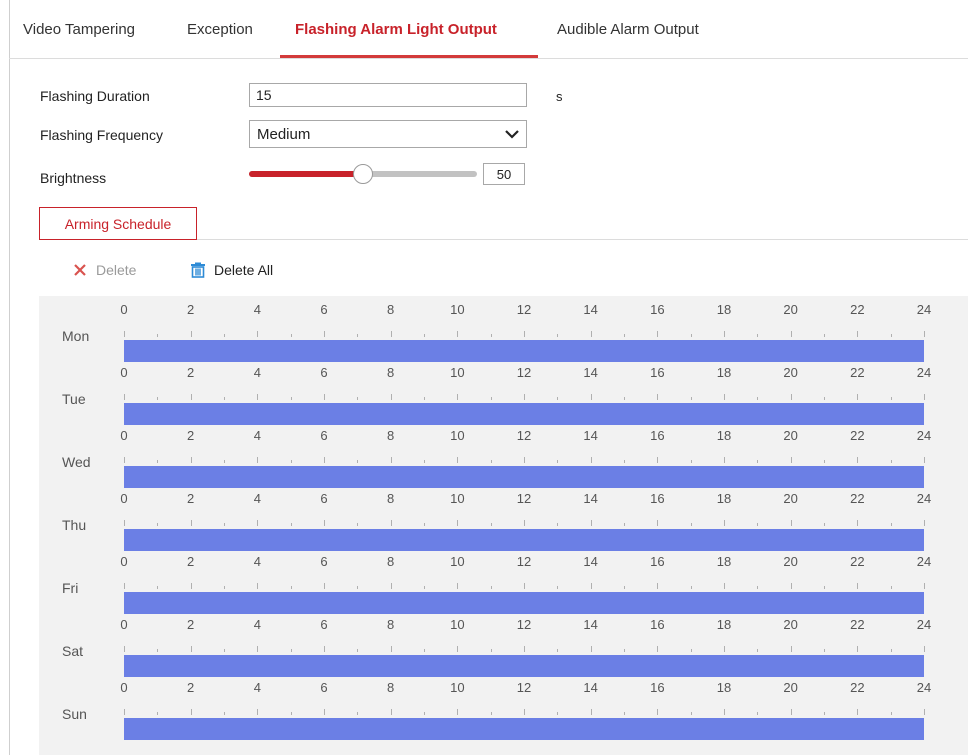 The width and height of the screenshot is (968, 755). Describe the element at coordinates (503, 329) in the screenshot. I see `schedule-row: Mon 0 2 4 6 8 10 12 14 16 18 20 22 24` at that location.